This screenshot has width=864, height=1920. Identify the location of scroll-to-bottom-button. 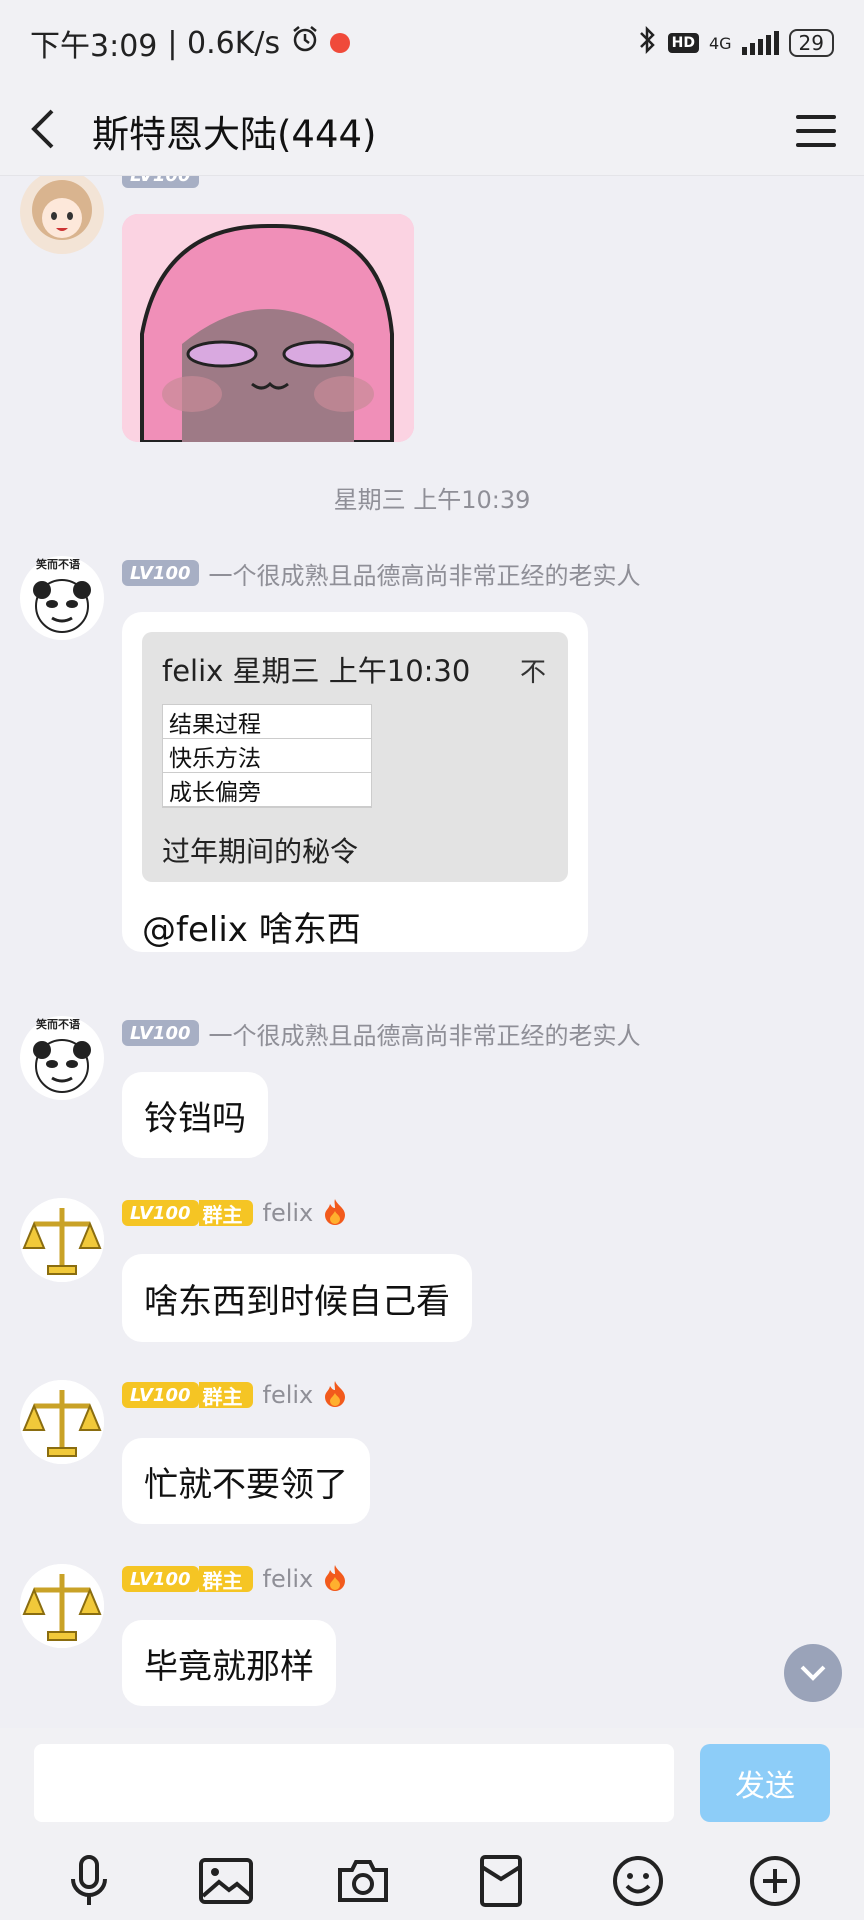
(813, 1673).